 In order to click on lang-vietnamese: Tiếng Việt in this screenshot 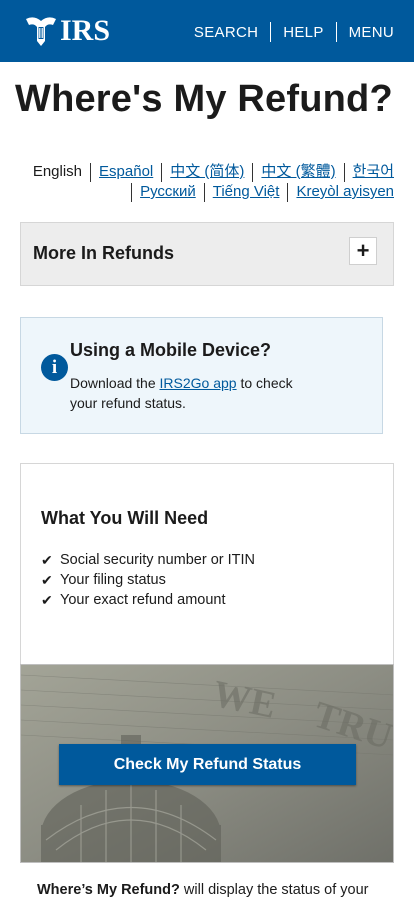, I will do `click(246, 192)`.